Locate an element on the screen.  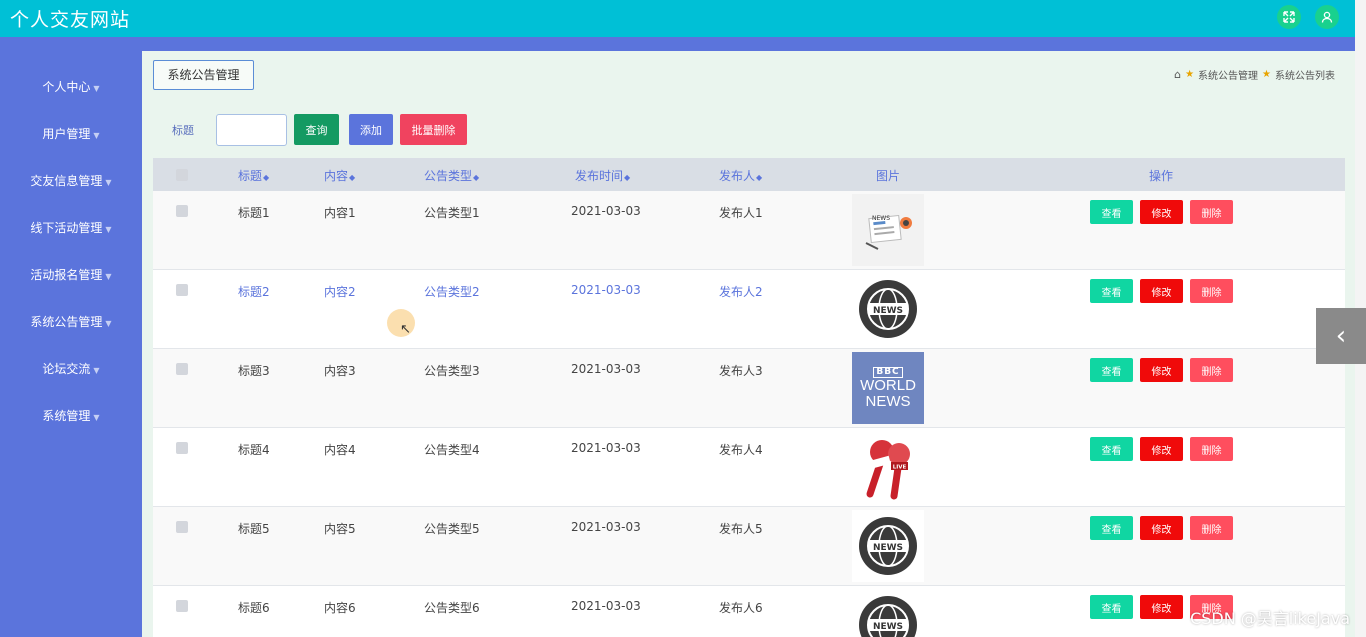
breadcrumb-item: 系统公告管理 is located at coordinates (1228, 74).